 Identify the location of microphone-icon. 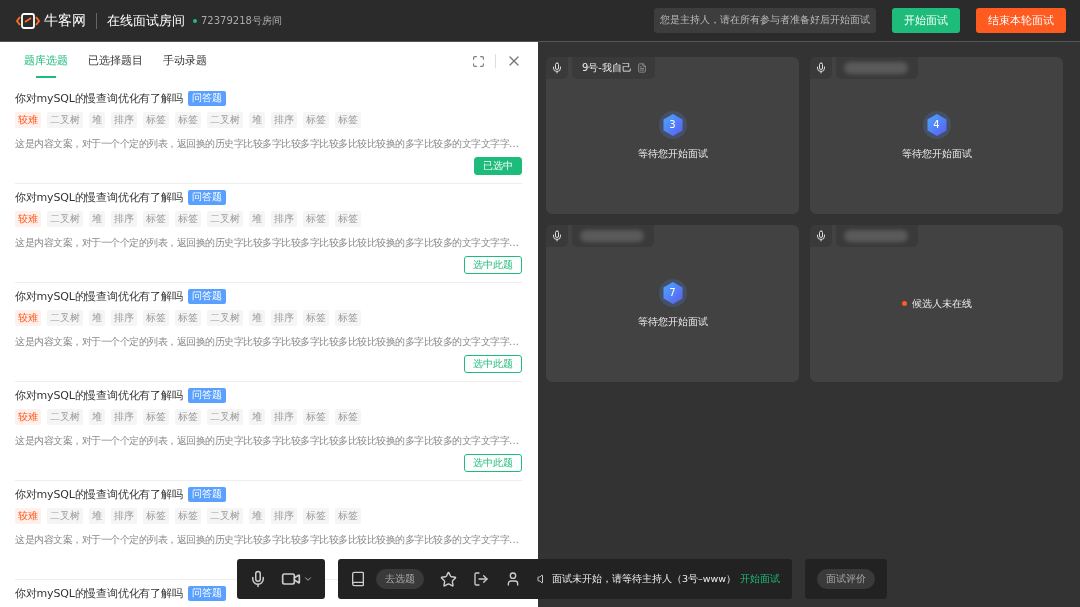
(258, 579).